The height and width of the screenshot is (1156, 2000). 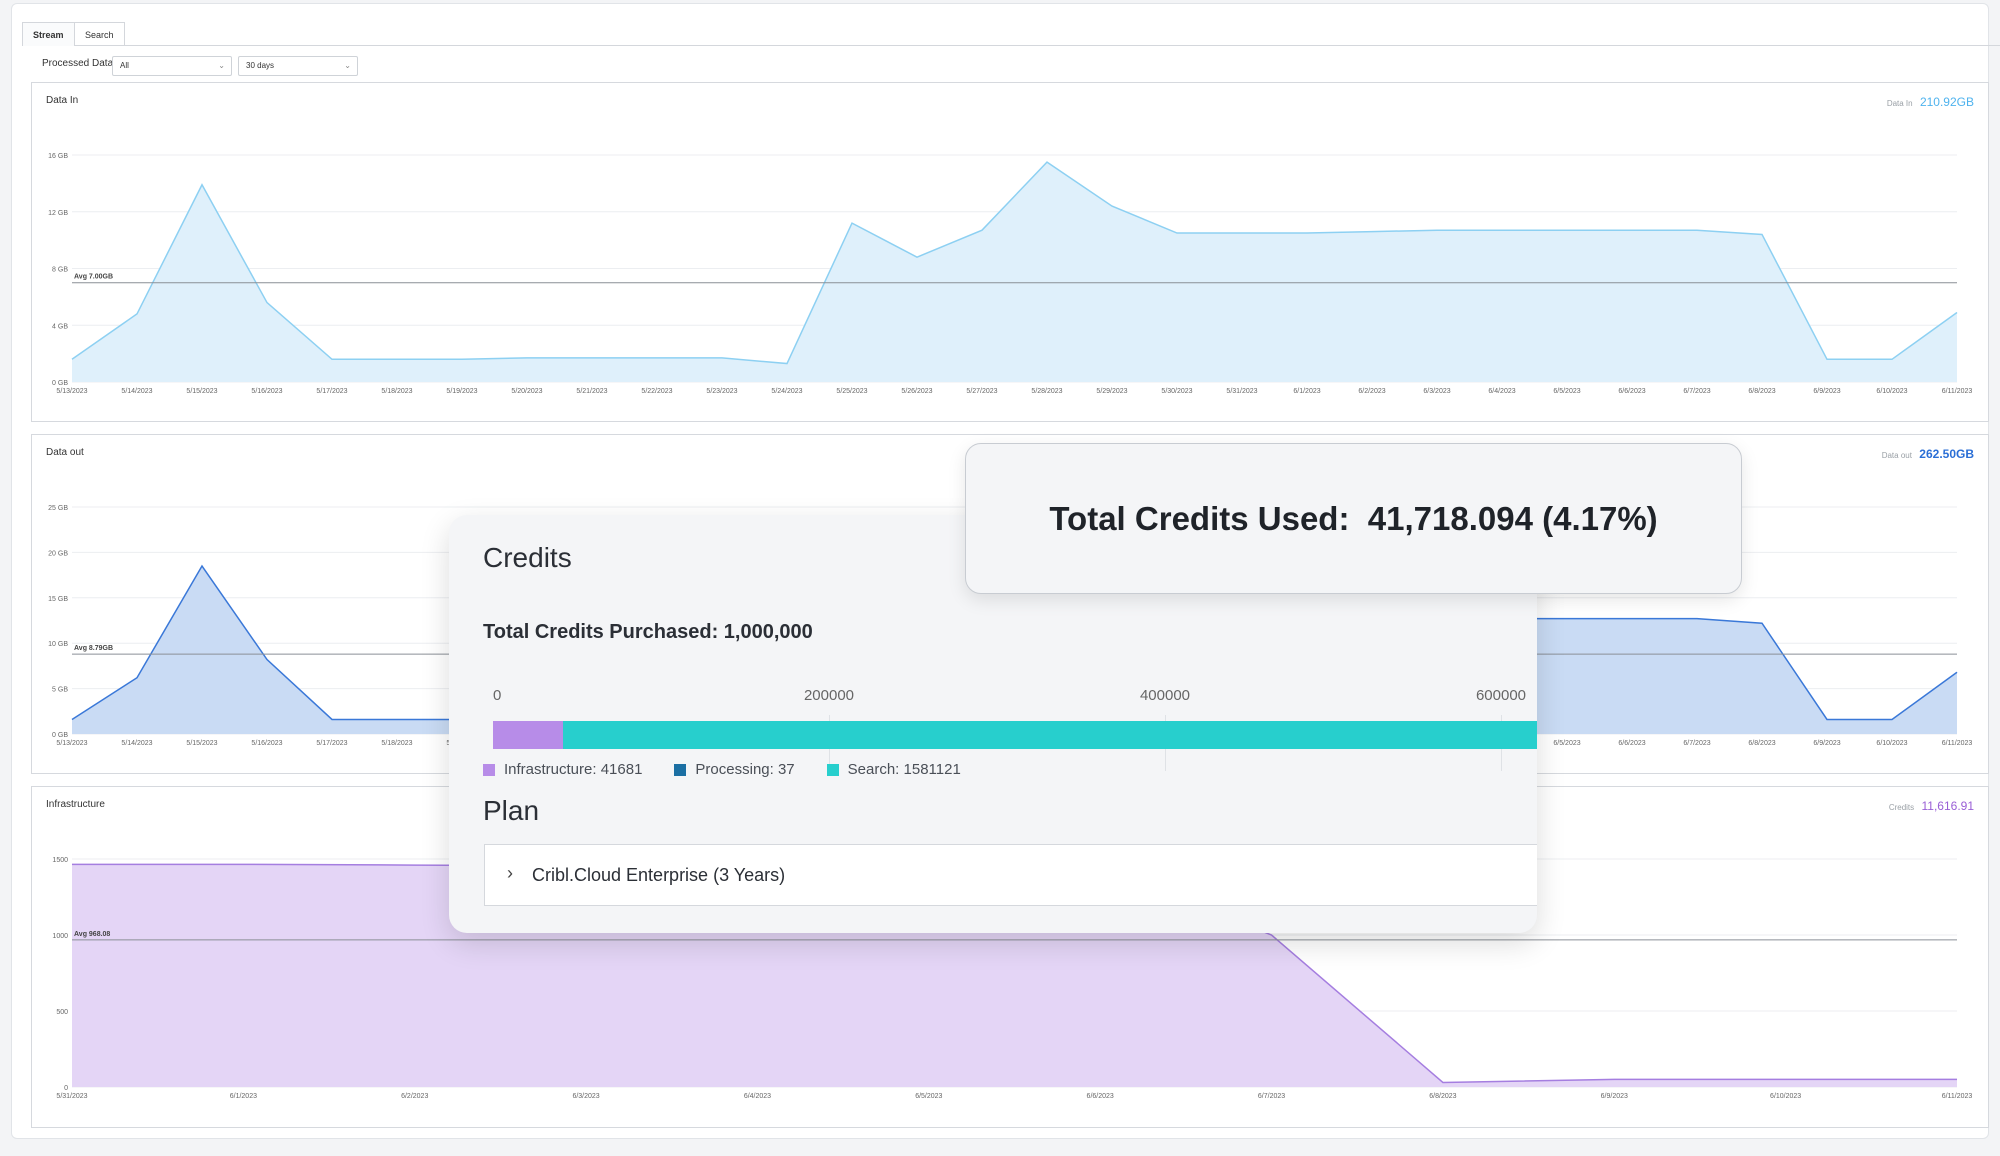 I want to click on y-tick-label: 8 GB, so click(x=60, y=270).